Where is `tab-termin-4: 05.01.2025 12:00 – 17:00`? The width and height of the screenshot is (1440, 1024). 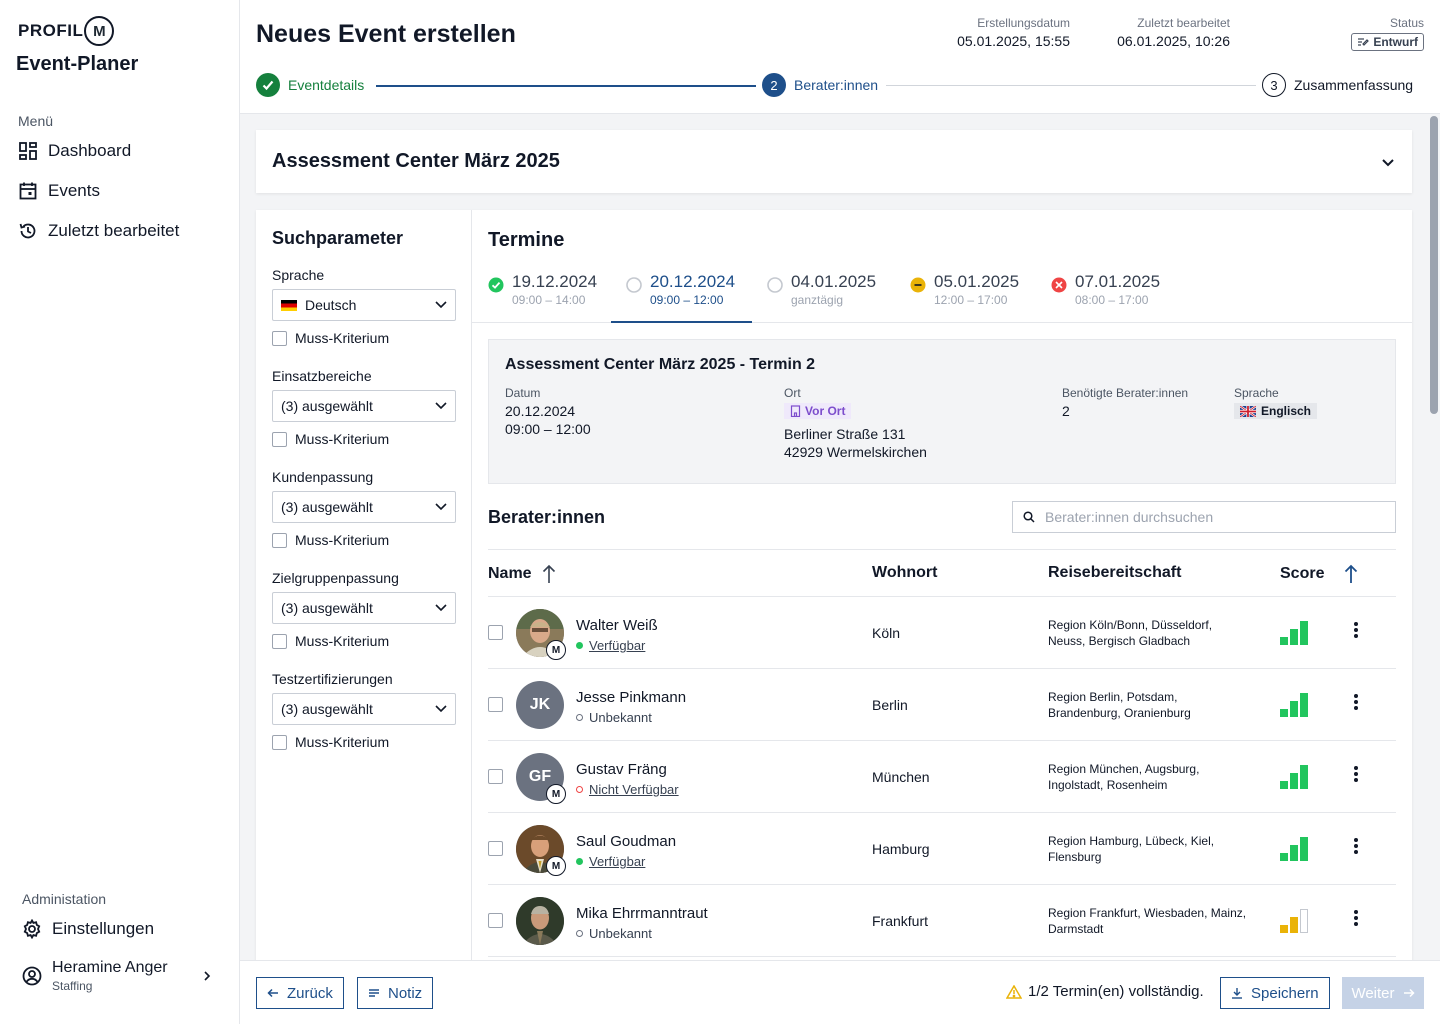 tab-termin-4: 05.01.2025 12:00 – 17:00 is located at coordinates (964, 295).